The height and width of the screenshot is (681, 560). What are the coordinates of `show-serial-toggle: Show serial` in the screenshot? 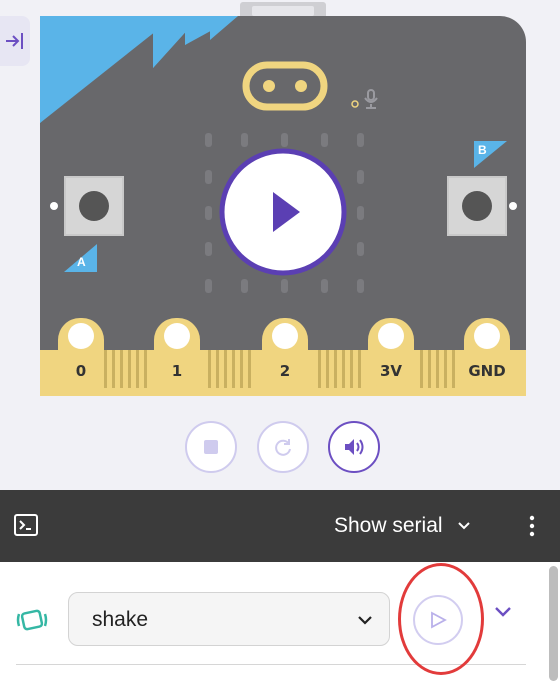 It's located at (402, 526).